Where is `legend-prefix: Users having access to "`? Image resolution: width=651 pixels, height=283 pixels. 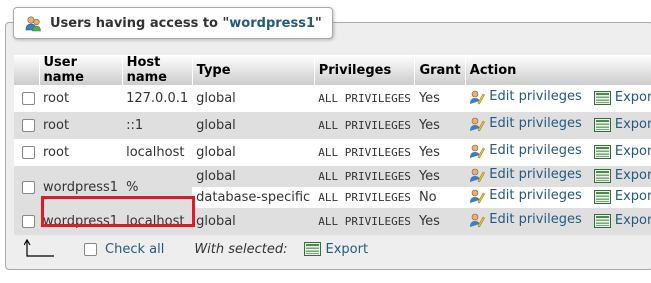 legend-prefix: Users having access to " is located at coordinates (140, 23).